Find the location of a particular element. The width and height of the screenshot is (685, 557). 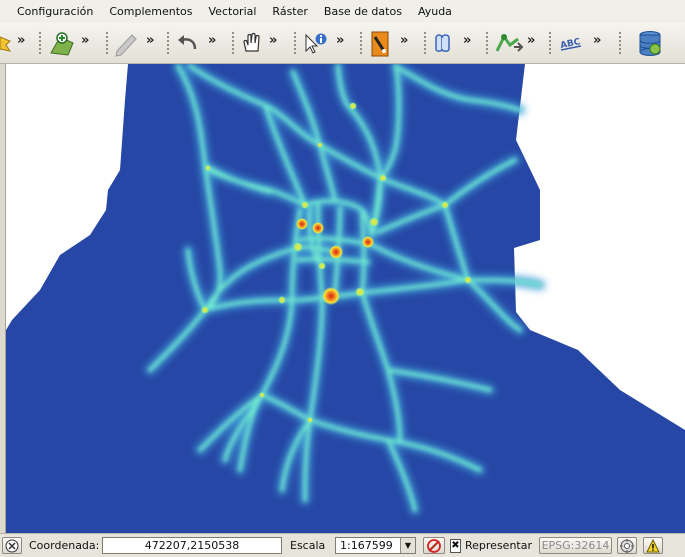

new-layer-icon is located at coordinates (6, 43).